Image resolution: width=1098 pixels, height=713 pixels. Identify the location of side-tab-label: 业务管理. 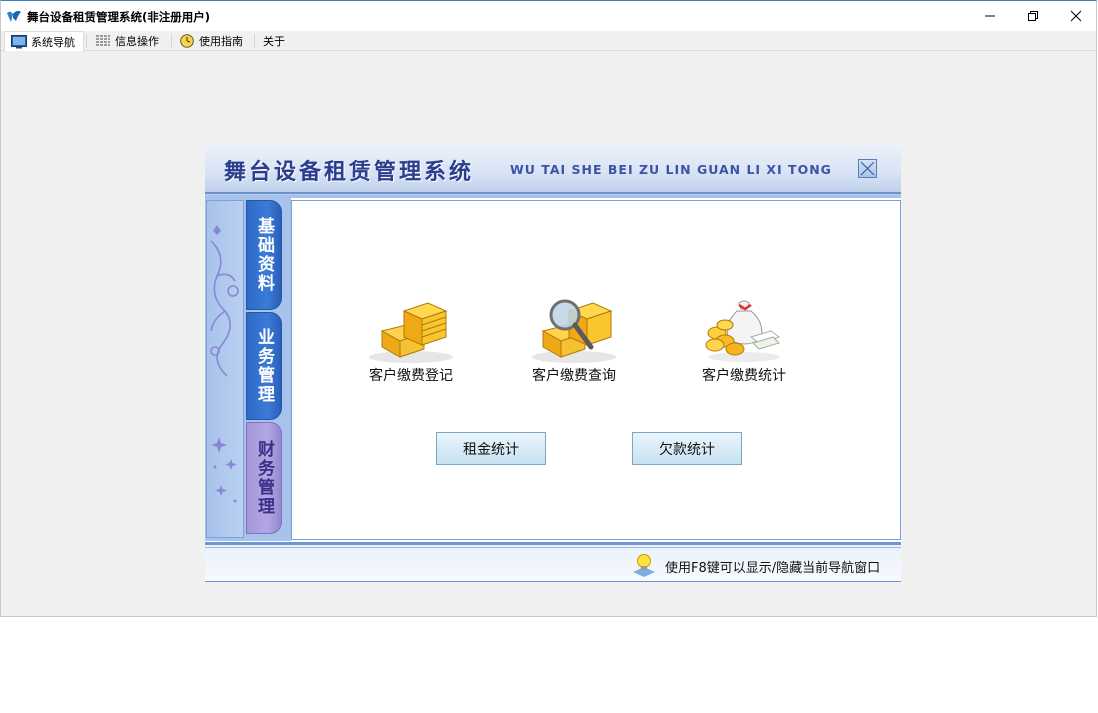
(264, 366).